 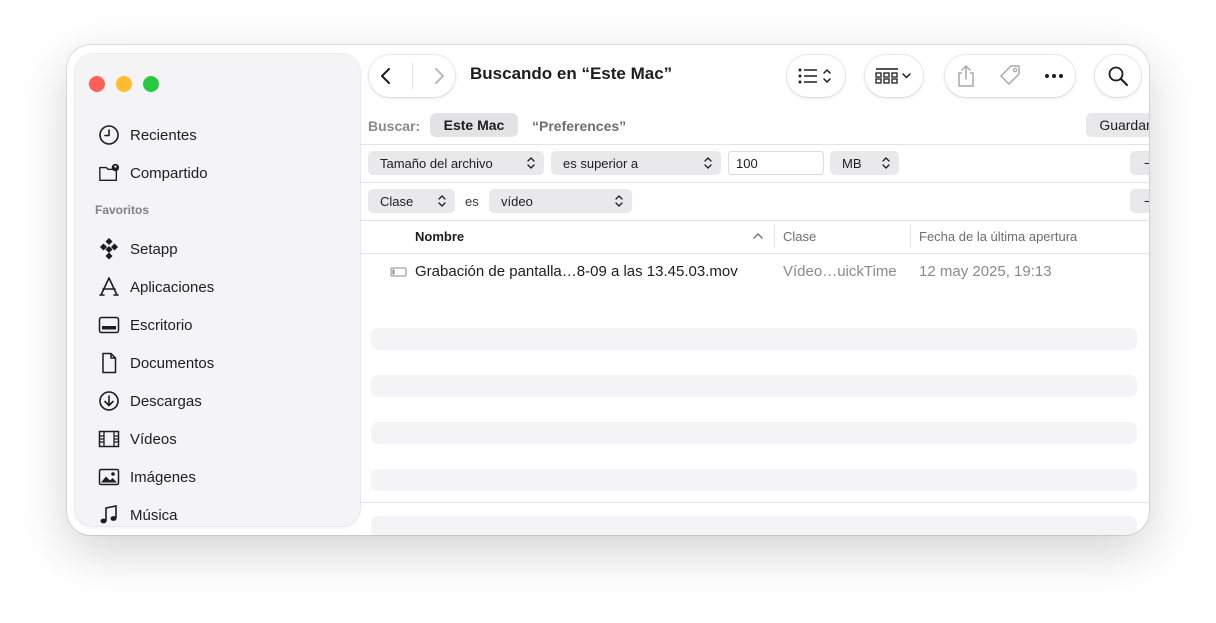 What do you see at coordinates (985, 271) in the screenshot?
I see `file-last-opened: 12 may 2025, 19:13` at bounding box center [985, 271].